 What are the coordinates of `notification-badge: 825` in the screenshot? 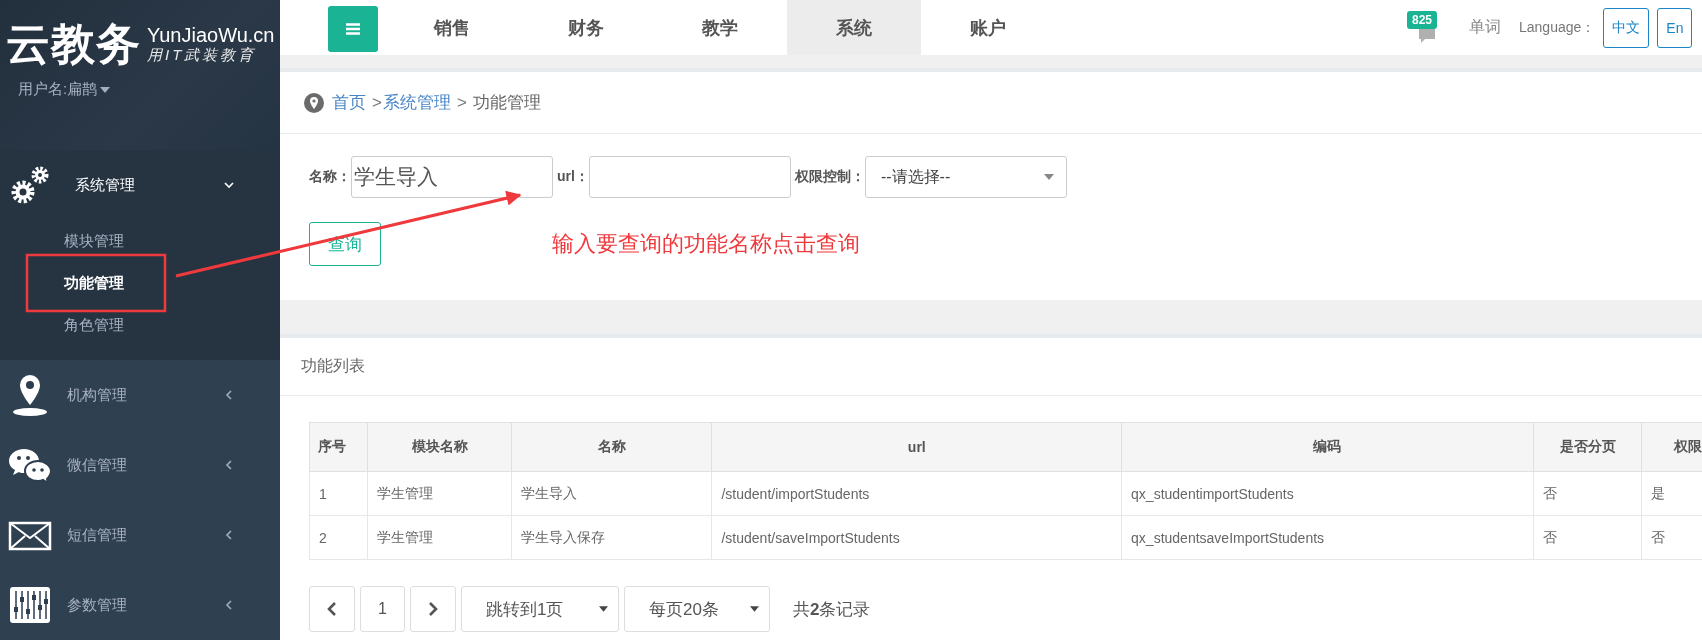 It's located at (1422, 19).